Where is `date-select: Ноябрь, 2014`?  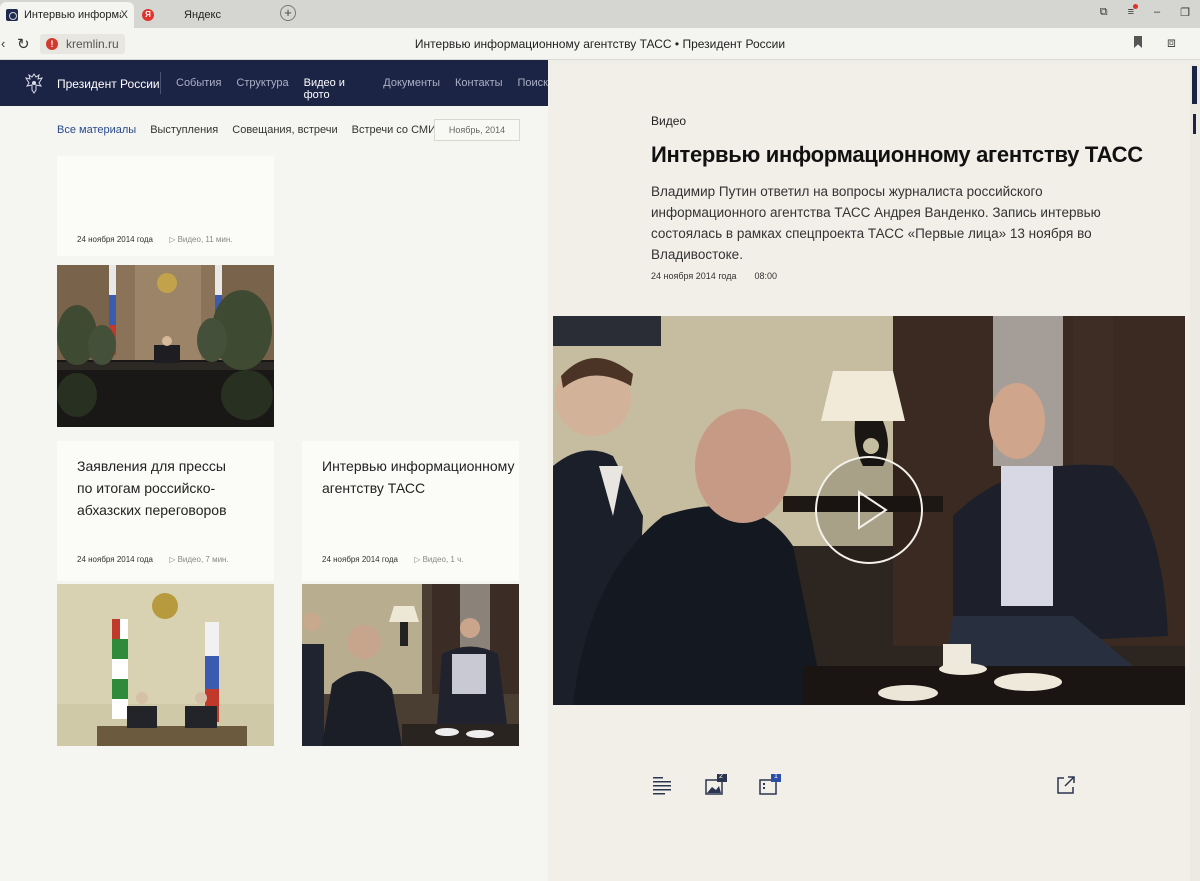 date-select: Ноябрь, 2014 is located at coordinates (477, 130).